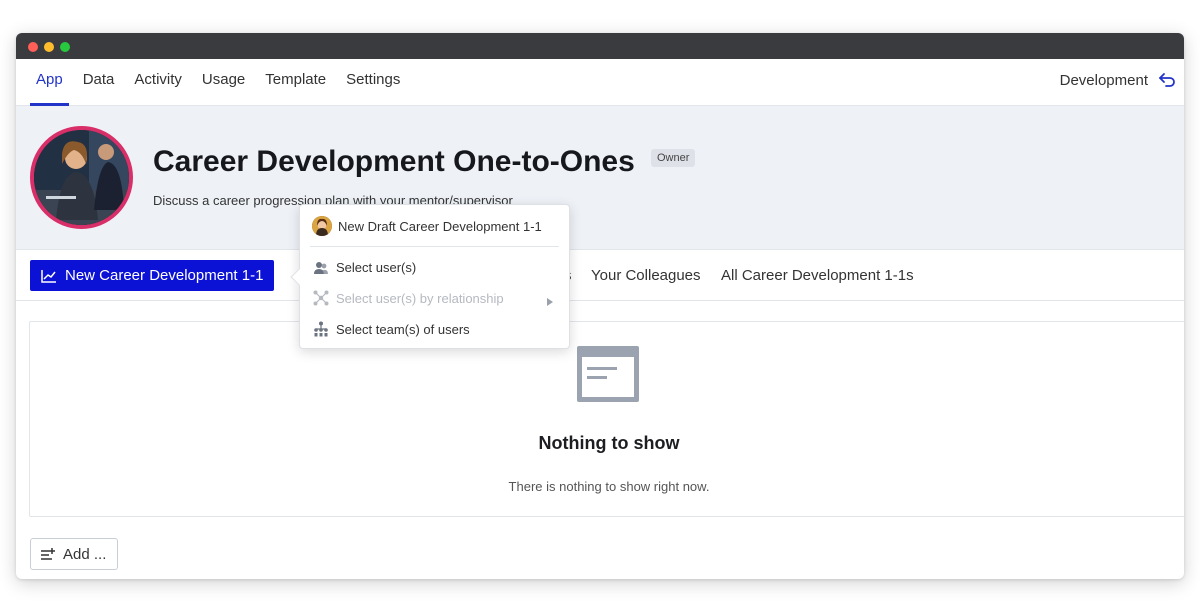 This screenshot has height=613, width=1200. Describe the element at coordinates (1167, 80) in the screenshot. I see `return-icon` at that location.